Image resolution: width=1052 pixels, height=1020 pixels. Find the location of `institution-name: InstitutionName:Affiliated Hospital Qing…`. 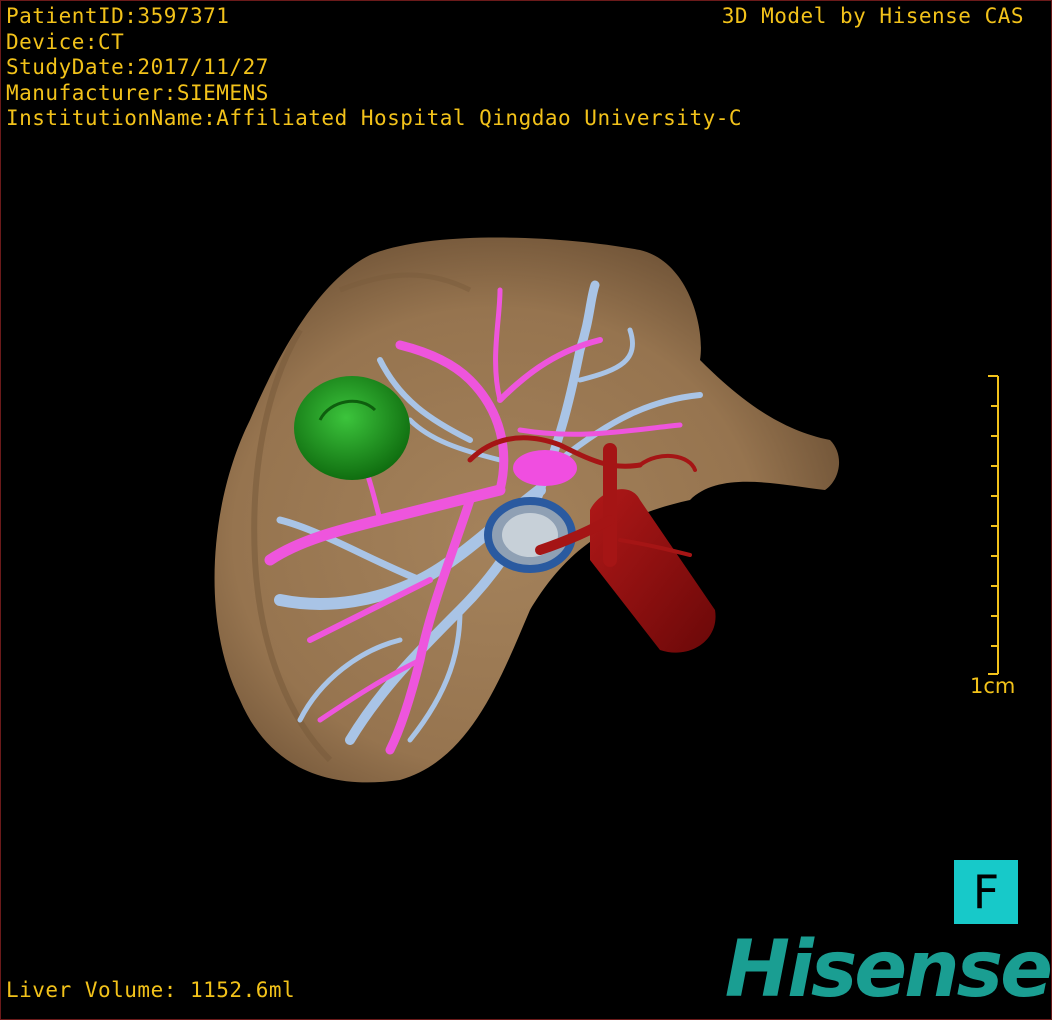

institution-name: InstitutionName:Affiliated Hospital Qing… is located at coordinates (374, 118).